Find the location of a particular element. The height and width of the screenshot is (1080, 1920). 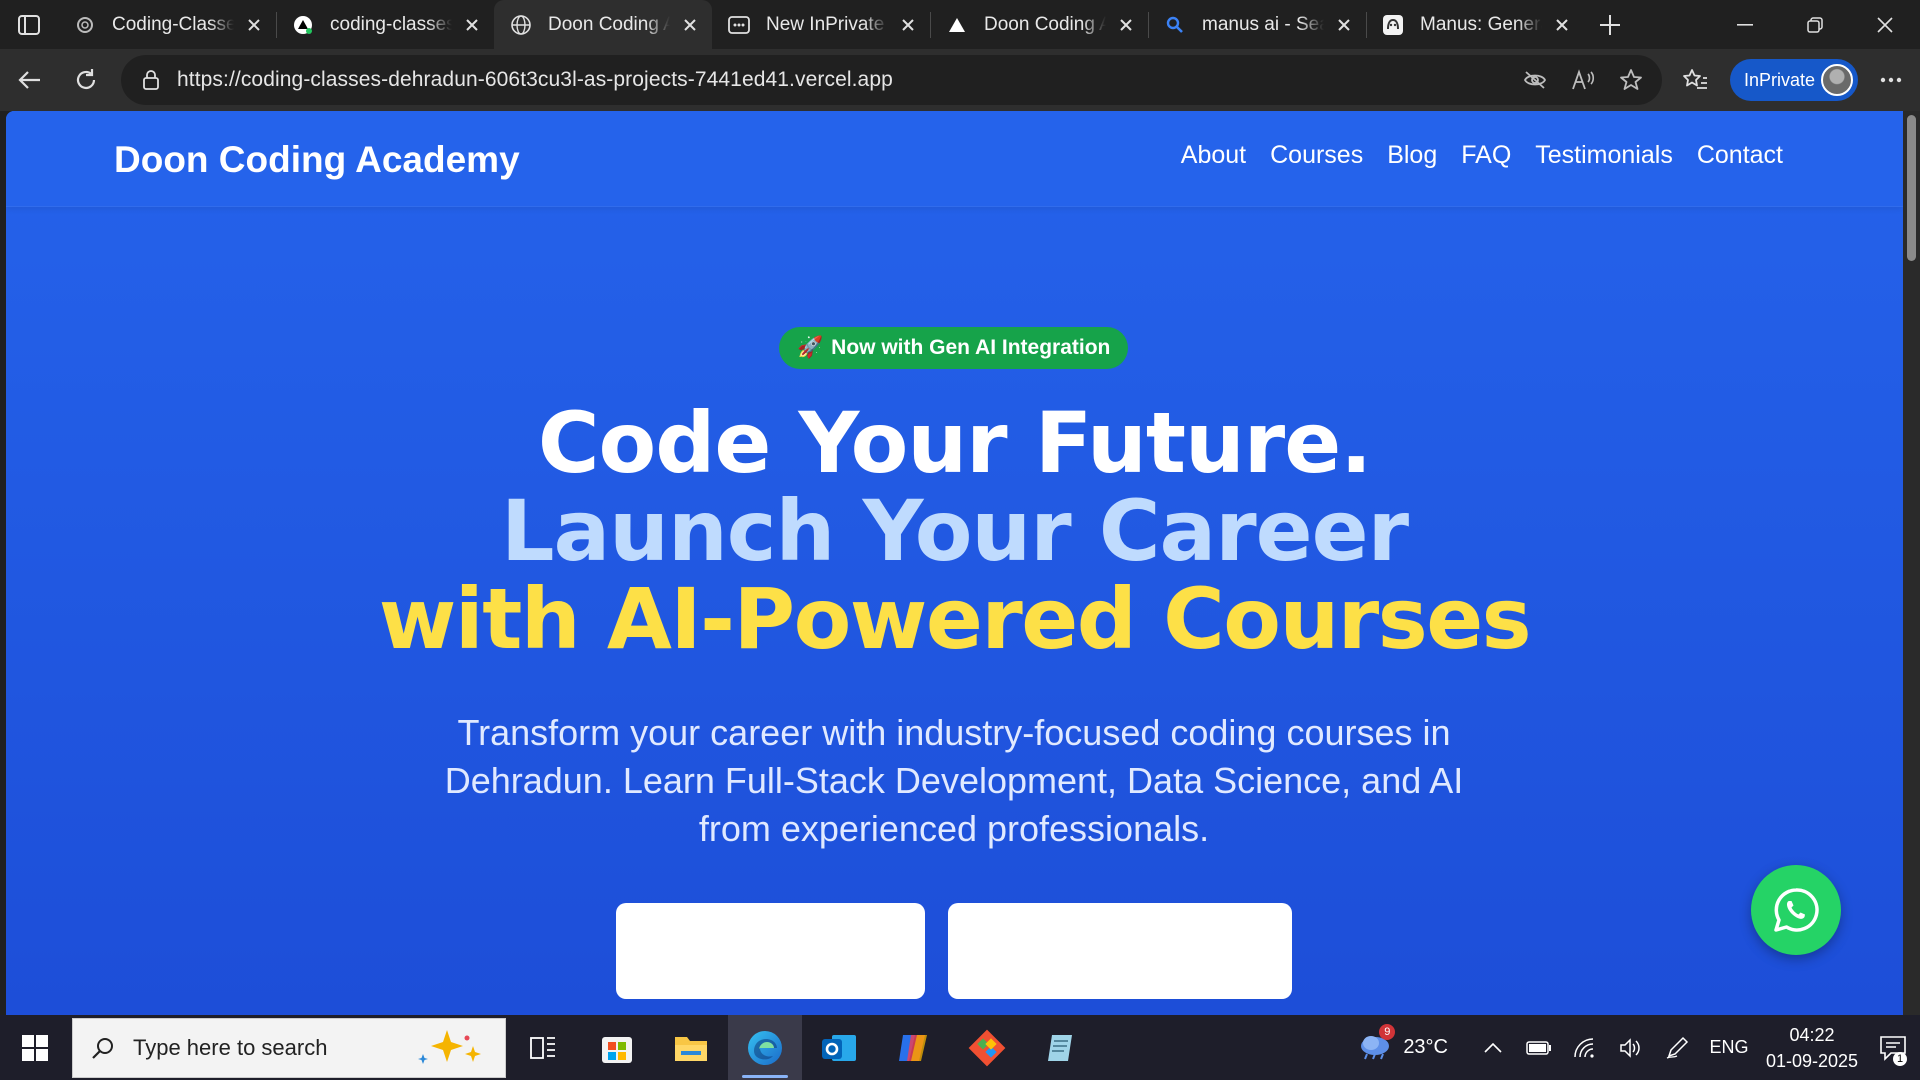

outlook-app is located at coordinates (839, 1047).